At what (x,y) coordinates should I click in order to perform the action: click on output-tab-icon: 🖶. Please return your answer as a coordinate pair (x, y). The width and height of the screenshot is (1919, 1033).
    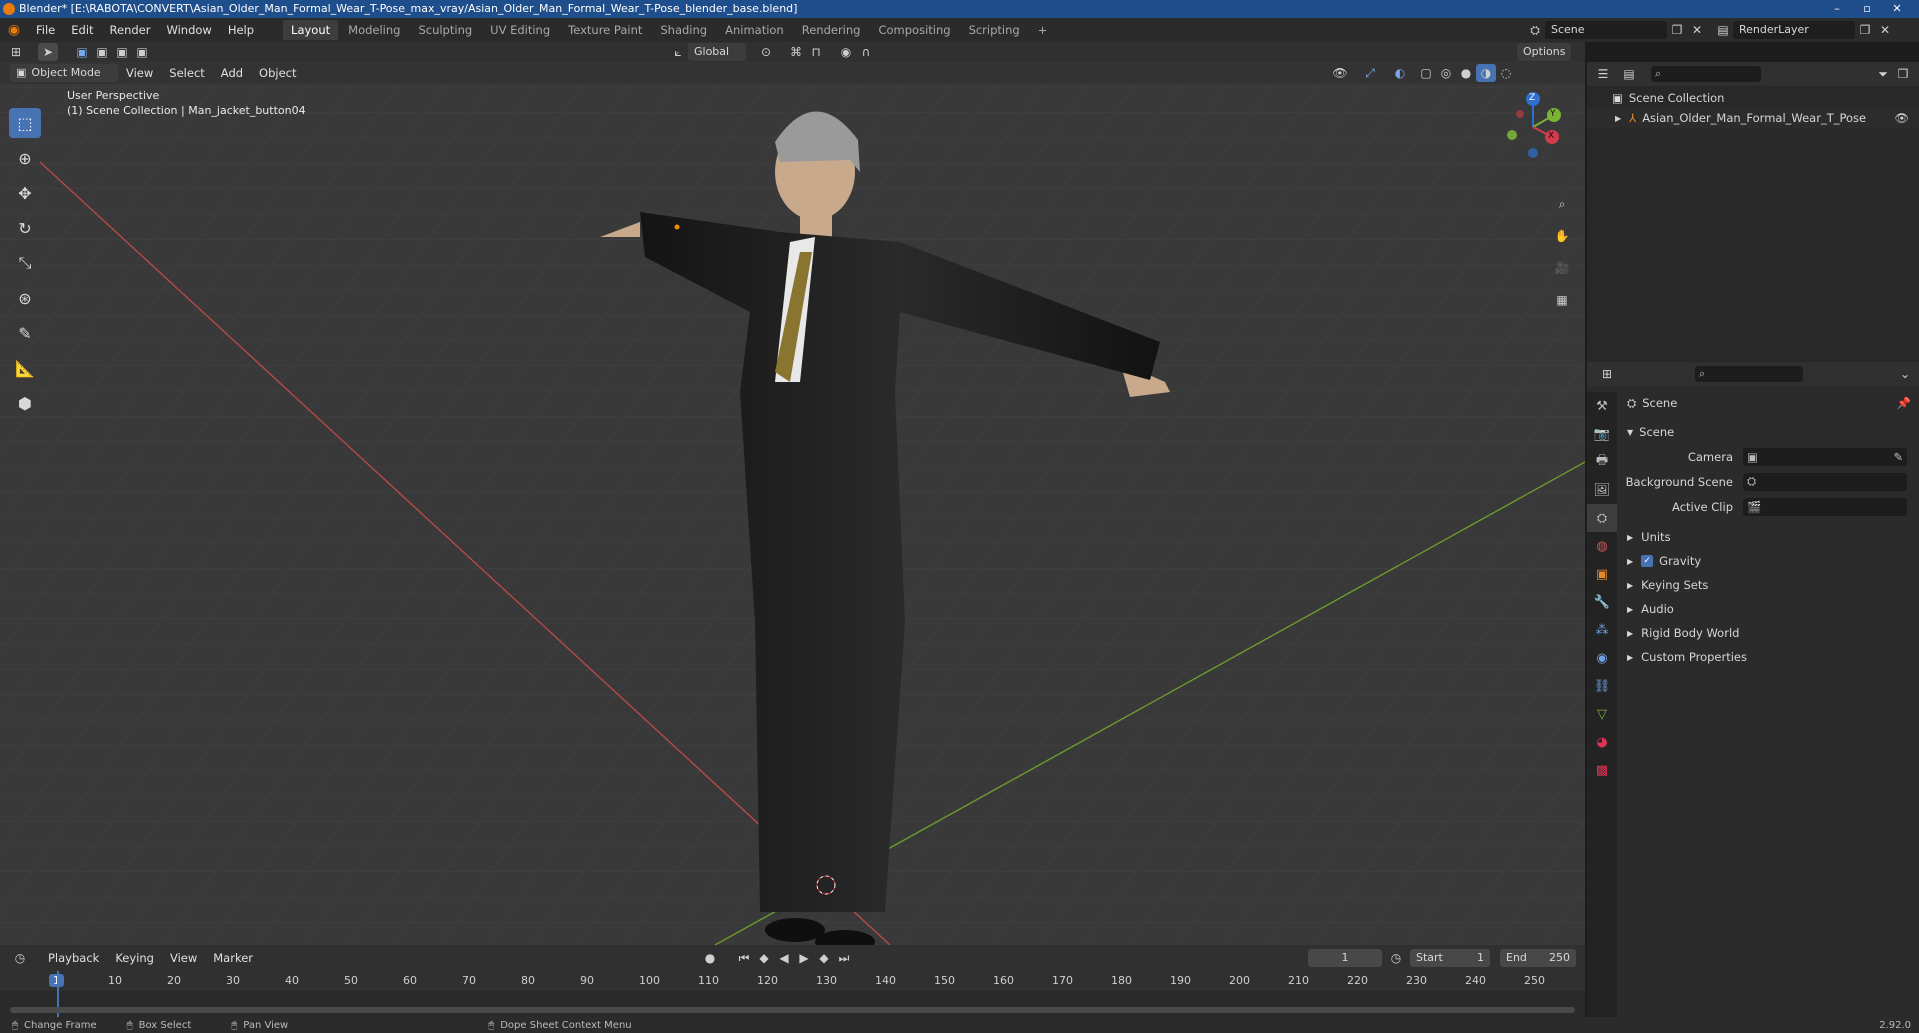
    Looking at the image, I should click on (1602, 462).